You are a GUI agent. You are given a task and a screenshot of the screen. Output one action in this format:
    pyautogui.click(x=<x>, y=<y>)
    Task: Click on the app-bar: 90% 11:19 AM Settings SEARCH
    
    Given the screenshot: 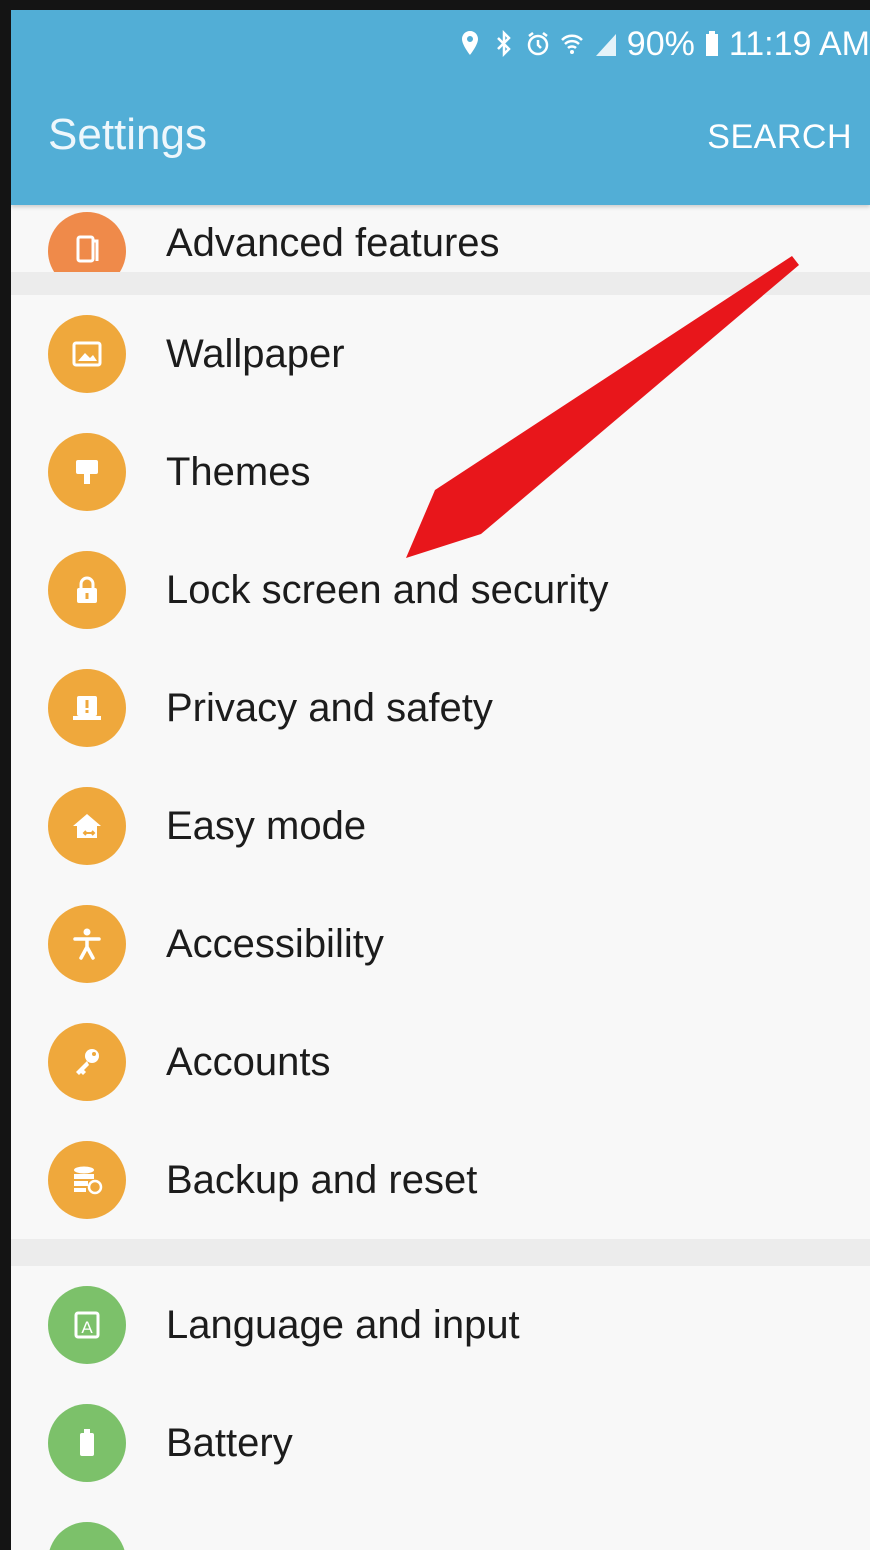 What is the action you would take?
    pyautogui.click(x=440, y=107)
    